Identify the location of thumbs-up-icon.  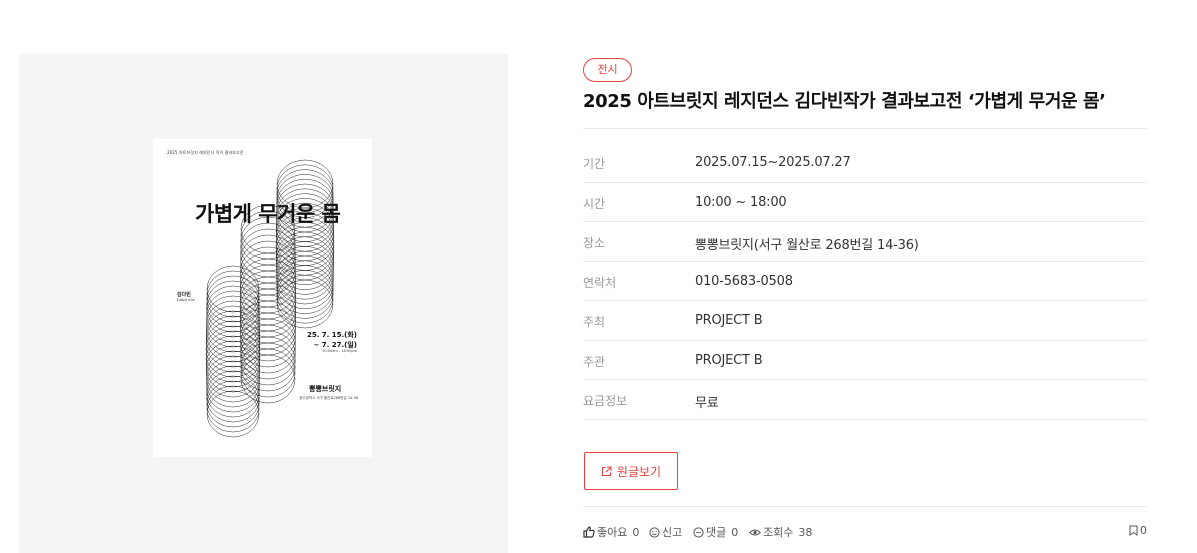
(589, 532).